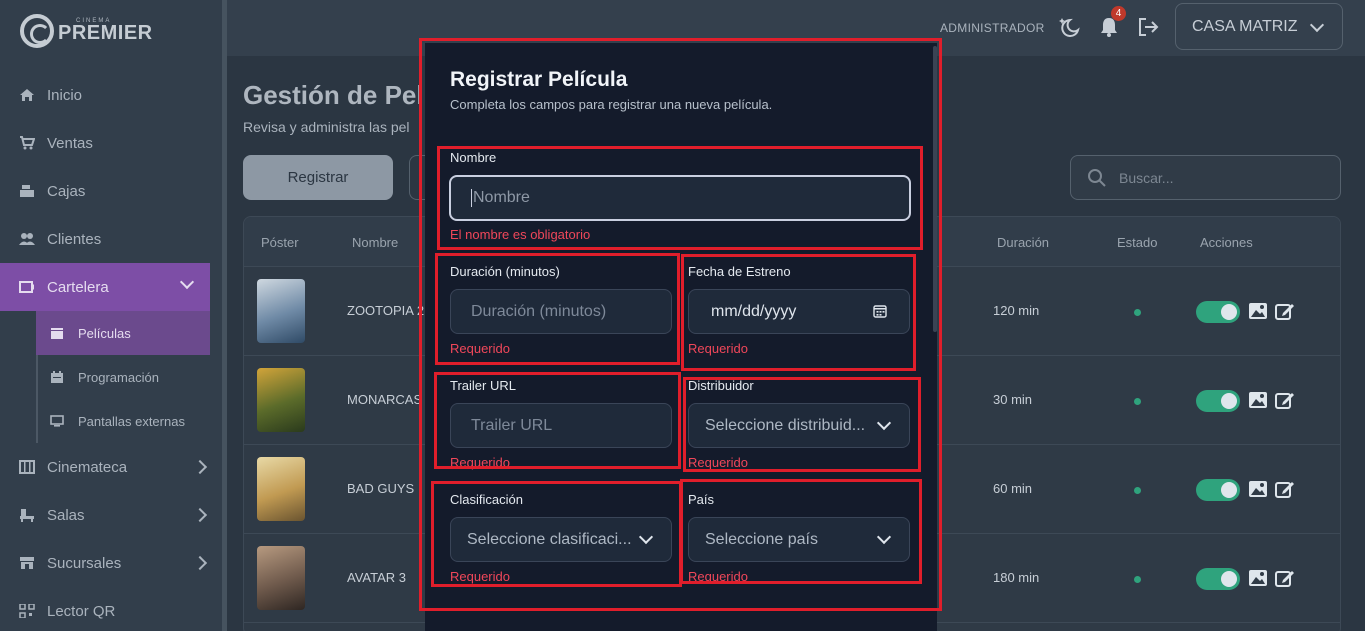 This screenshot has width=1365, height=631. Describe the element at coordinates (37, 31) in the screenshot. I see `logo-icon` at that location.